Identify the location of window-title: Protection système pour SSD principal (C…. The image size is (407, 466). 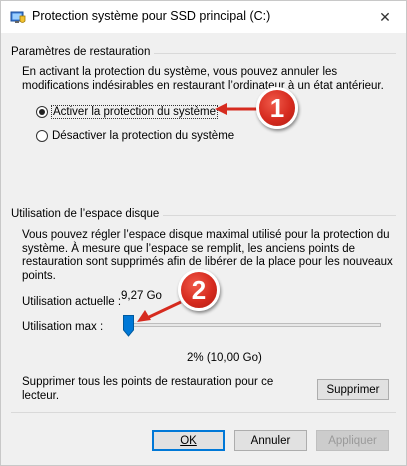
(151, 16).